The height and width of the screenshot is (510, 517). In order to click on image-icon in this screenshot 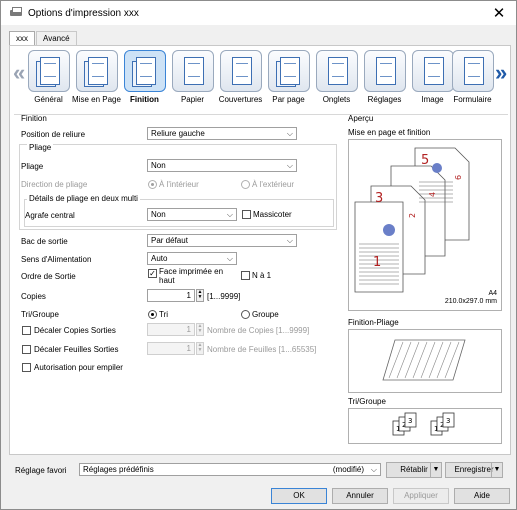, I will do `click(432, 71)`.